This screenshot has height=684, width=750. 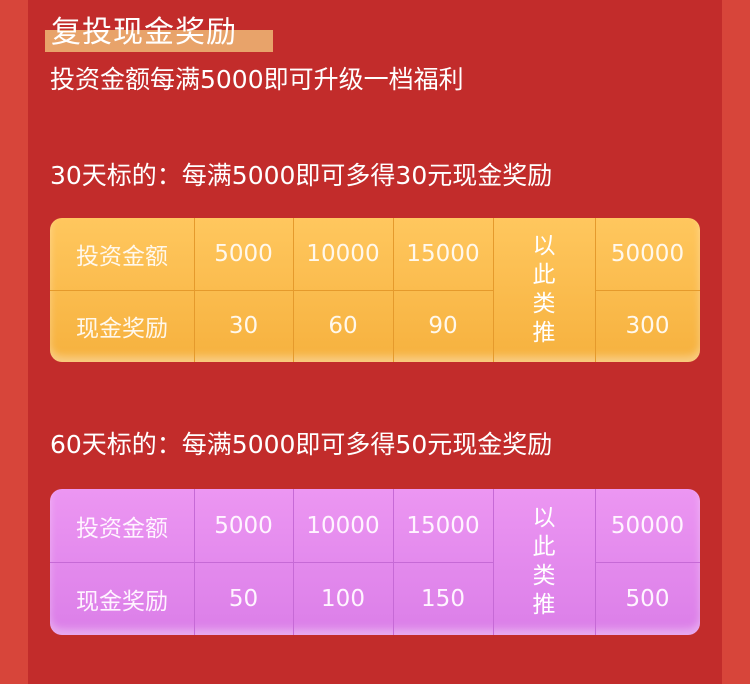 What do you see at coordinates (243, 326) in the screenshot?
I see `reward-cell: 30` at bounding box center [243, 326].